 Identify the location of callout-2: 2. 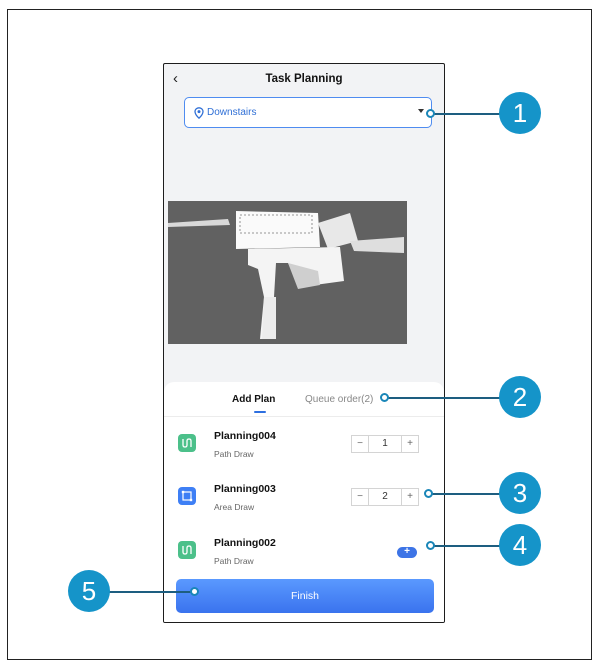
(520, 397).